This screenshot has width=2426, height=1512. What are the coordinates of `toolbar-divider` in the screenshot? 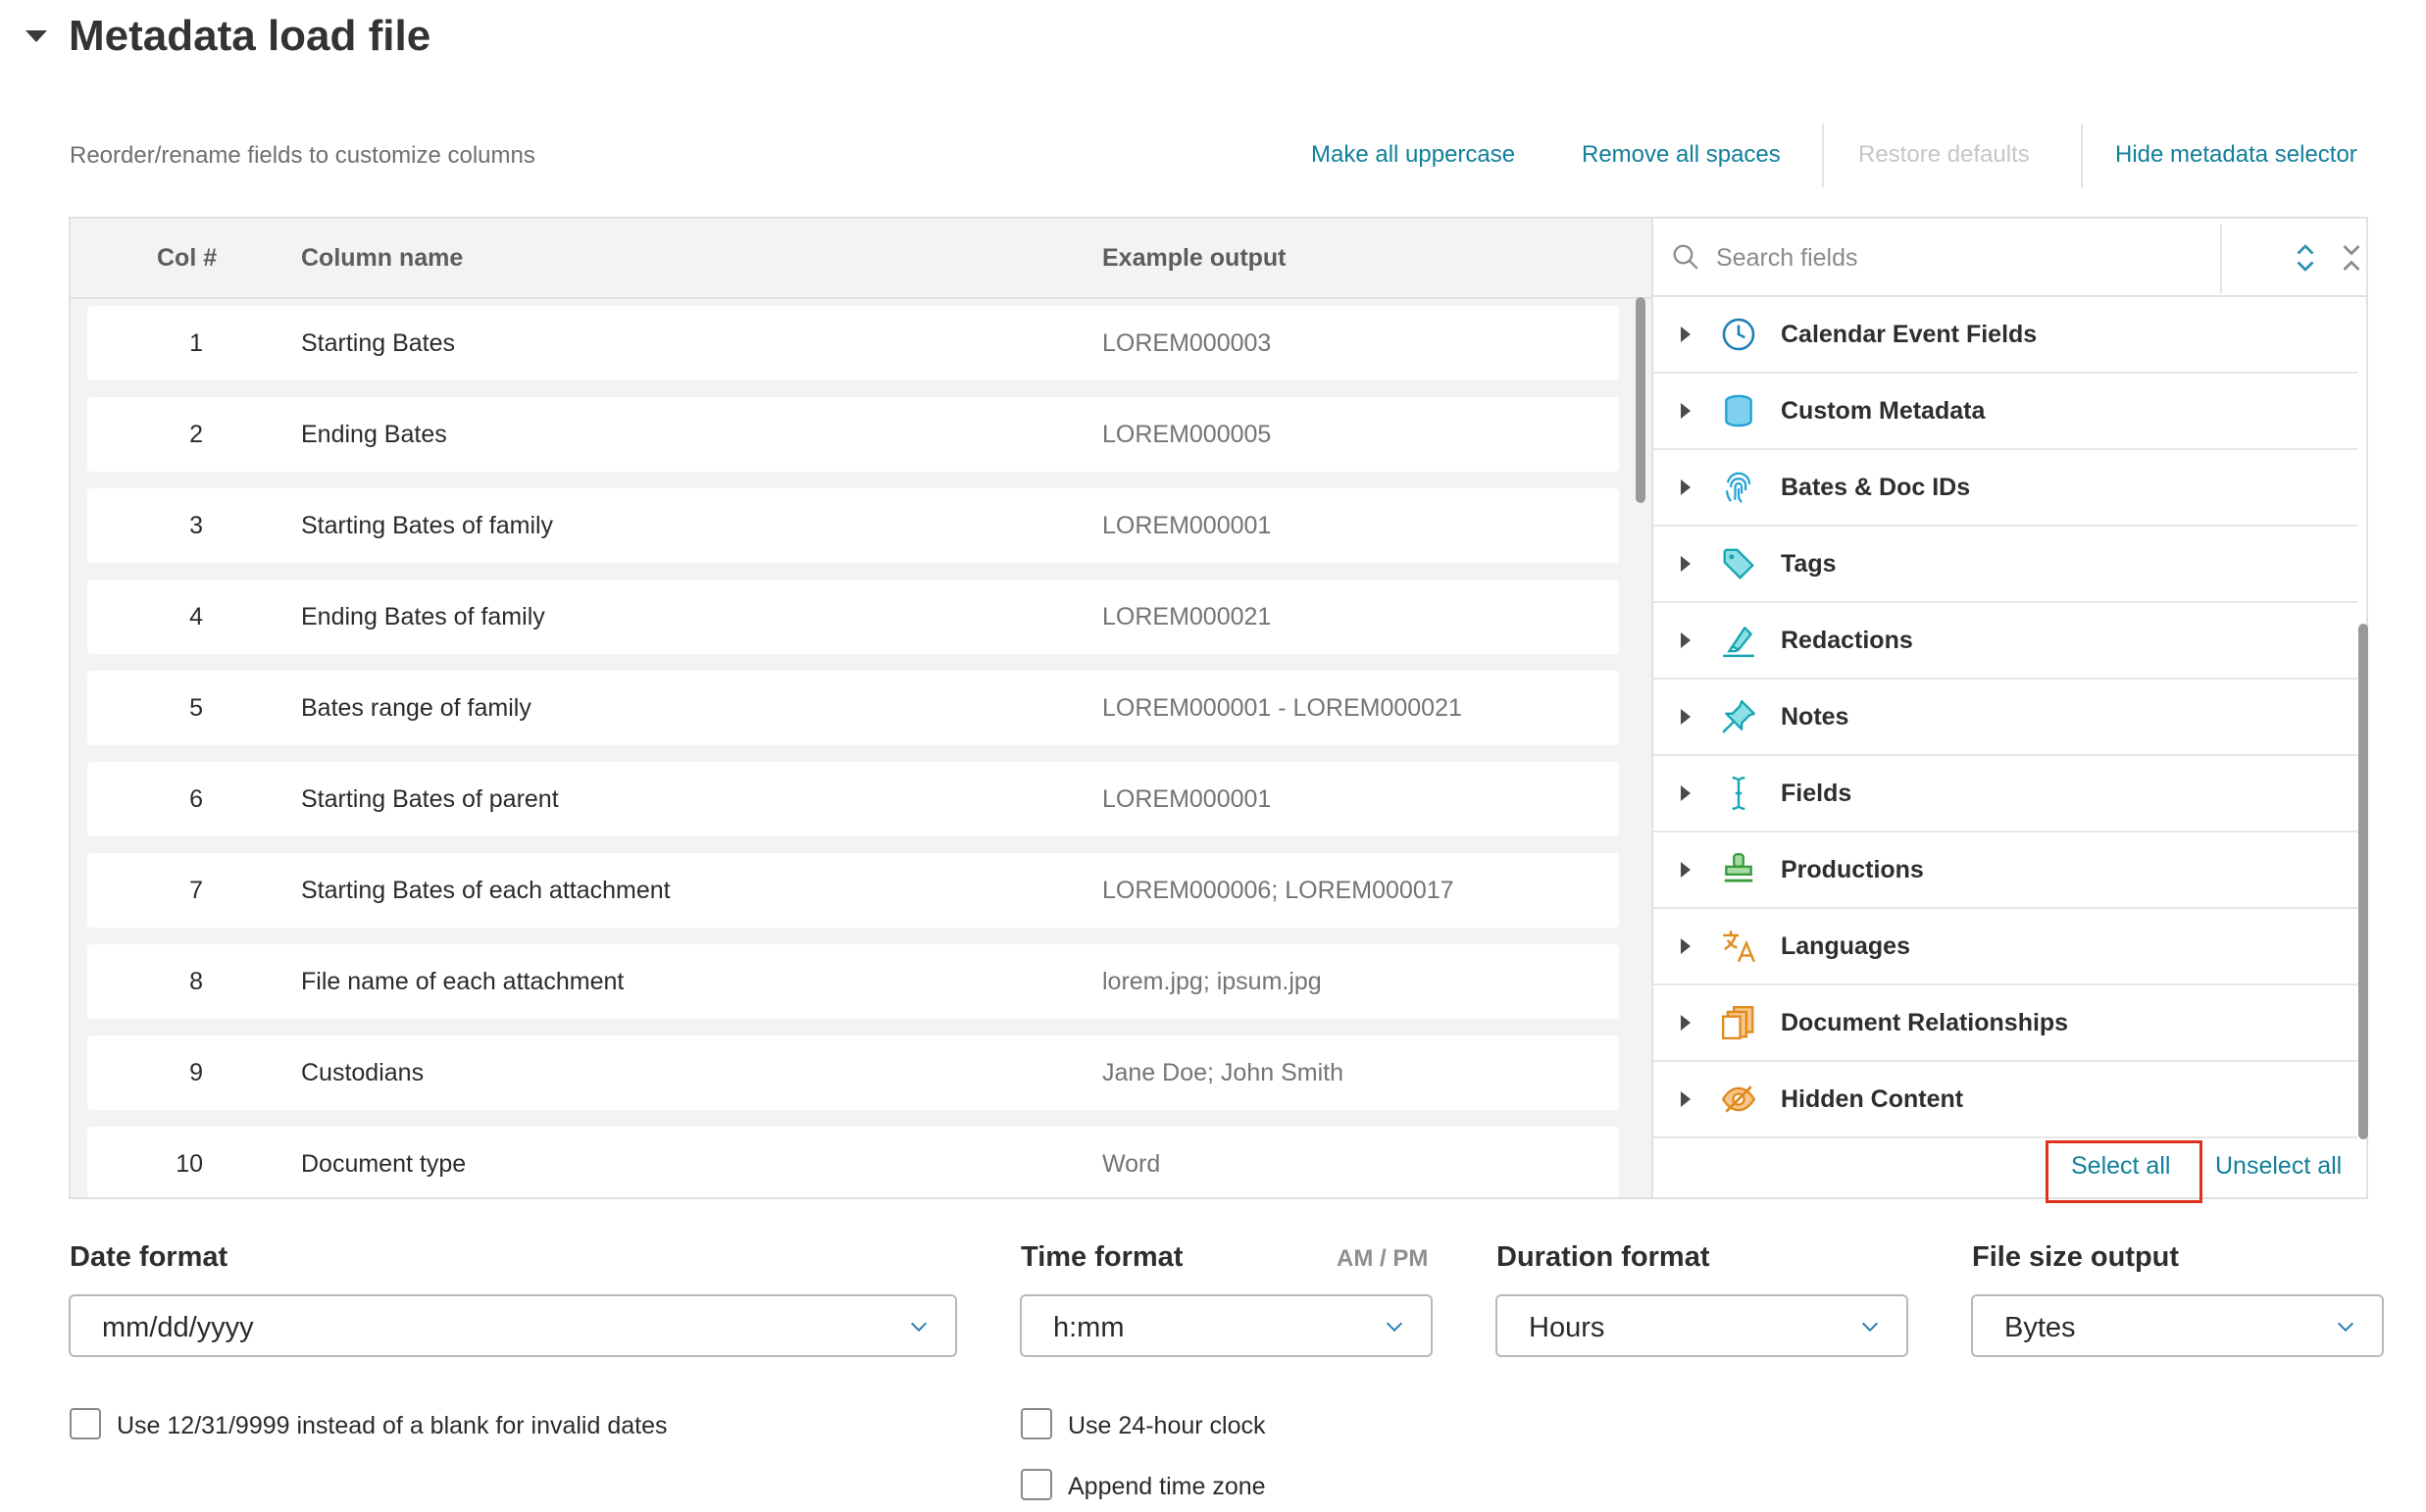 It's located at (2082, 155).